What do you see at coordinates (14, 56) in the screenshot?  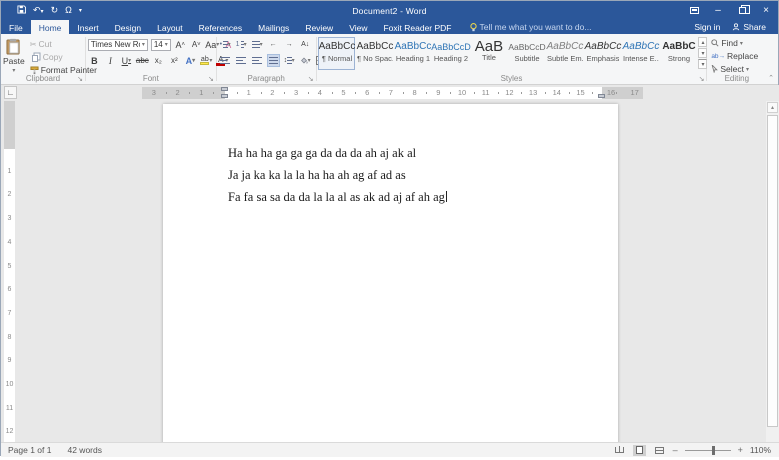 I see `paste-button: Paste ▾` at bounding box center [14, 56].